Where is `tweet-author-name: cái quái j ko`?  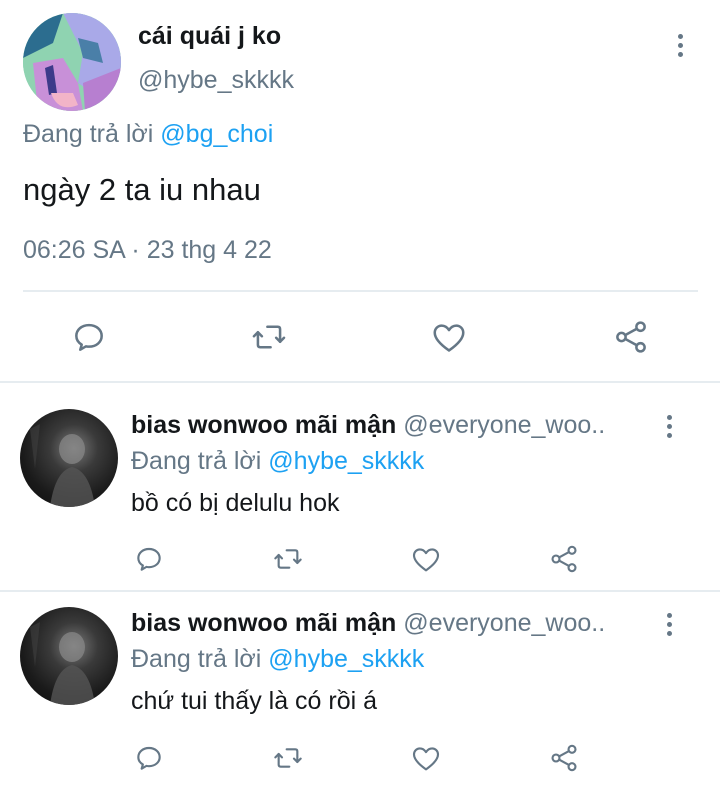 tweet-author-name: cái quái j ko is located at coordinates (209, 36).